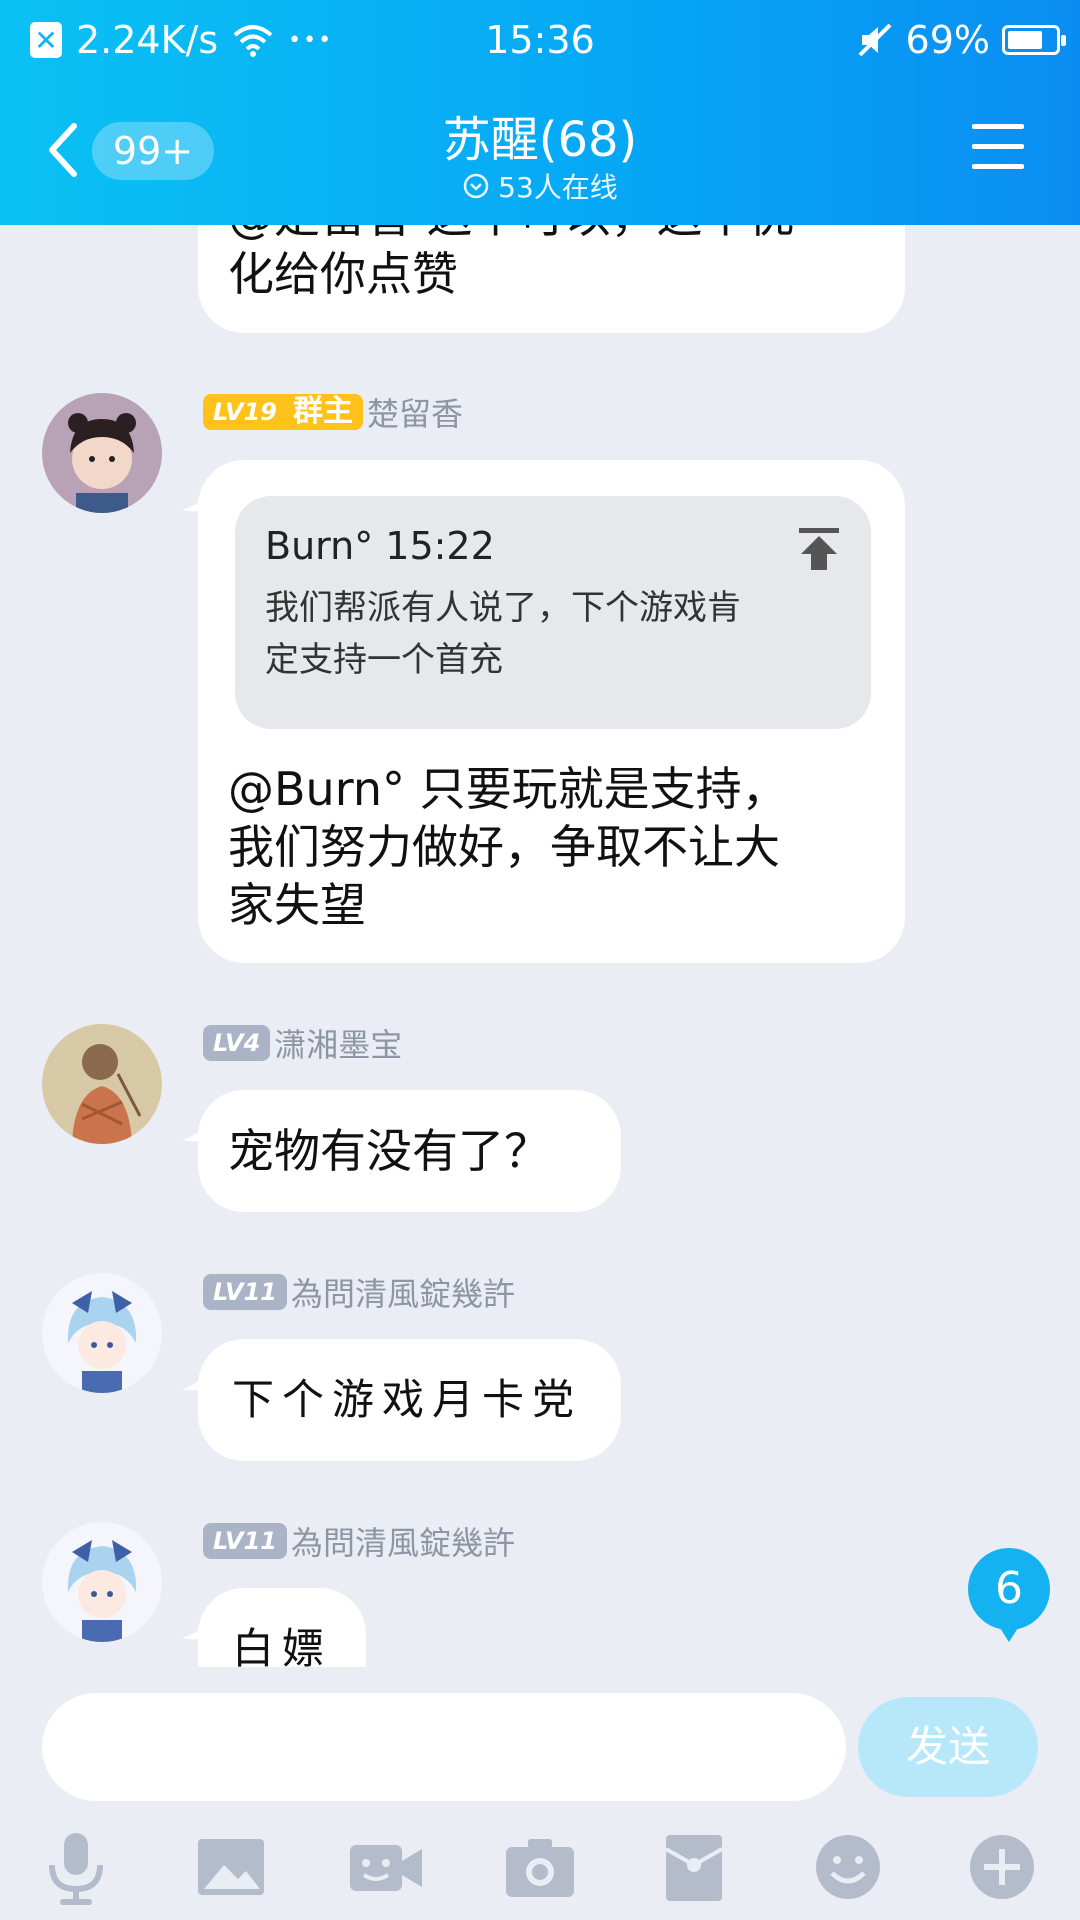  What do you see at coordinates (540, 135) in the screenshot?
I see `group-title: 苏醒(68)` at bounding box center [540, 135].